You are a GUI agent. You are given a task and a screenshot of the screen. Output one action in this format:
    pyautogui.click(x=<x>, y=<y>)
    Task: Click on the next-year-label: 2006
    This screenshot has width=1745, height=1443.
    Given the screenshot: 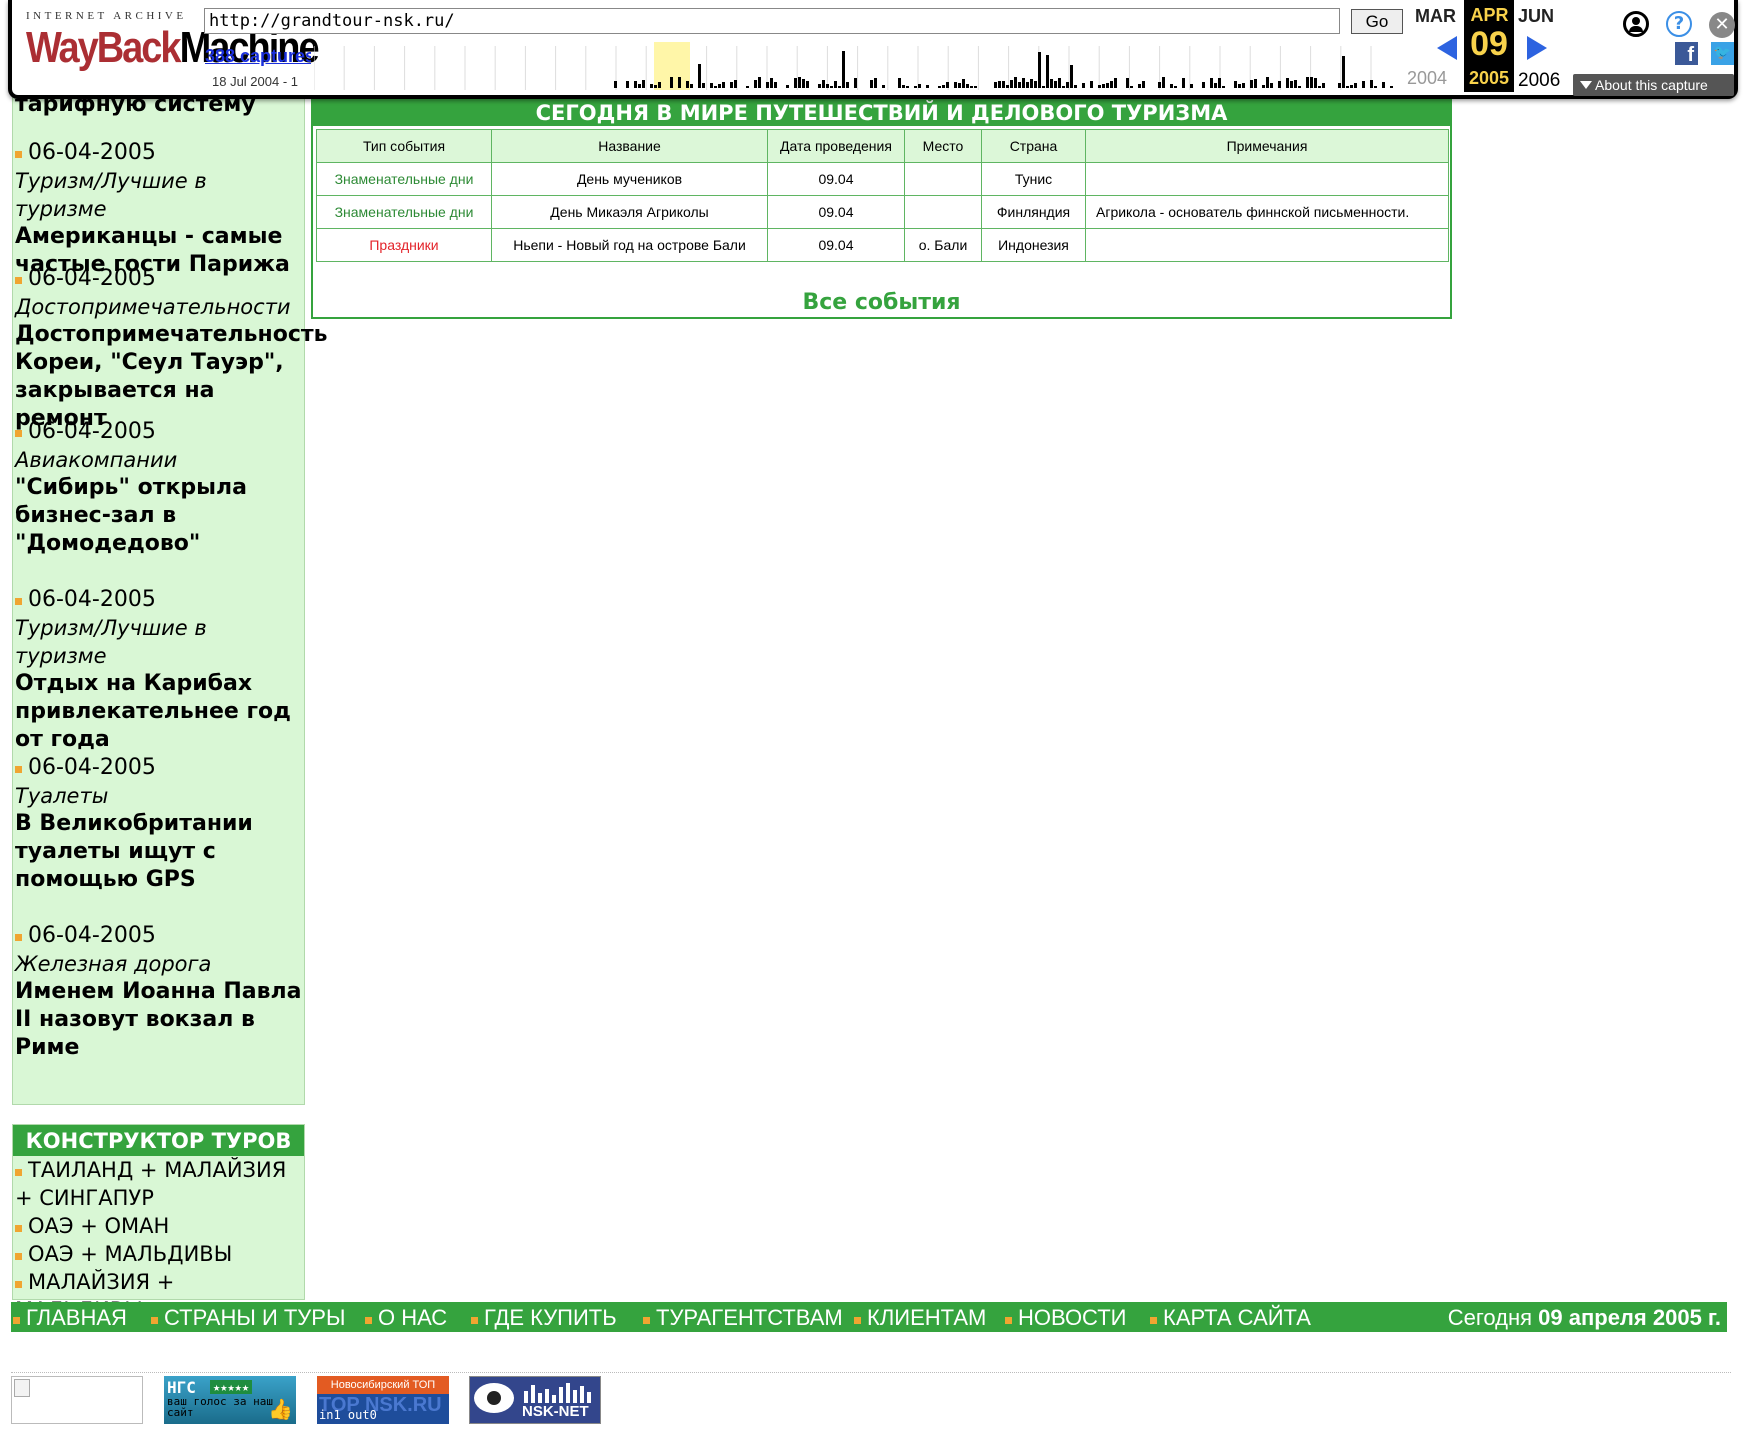 What is the action you would take?
    pyautogui.click(x=1539, y=81)
    